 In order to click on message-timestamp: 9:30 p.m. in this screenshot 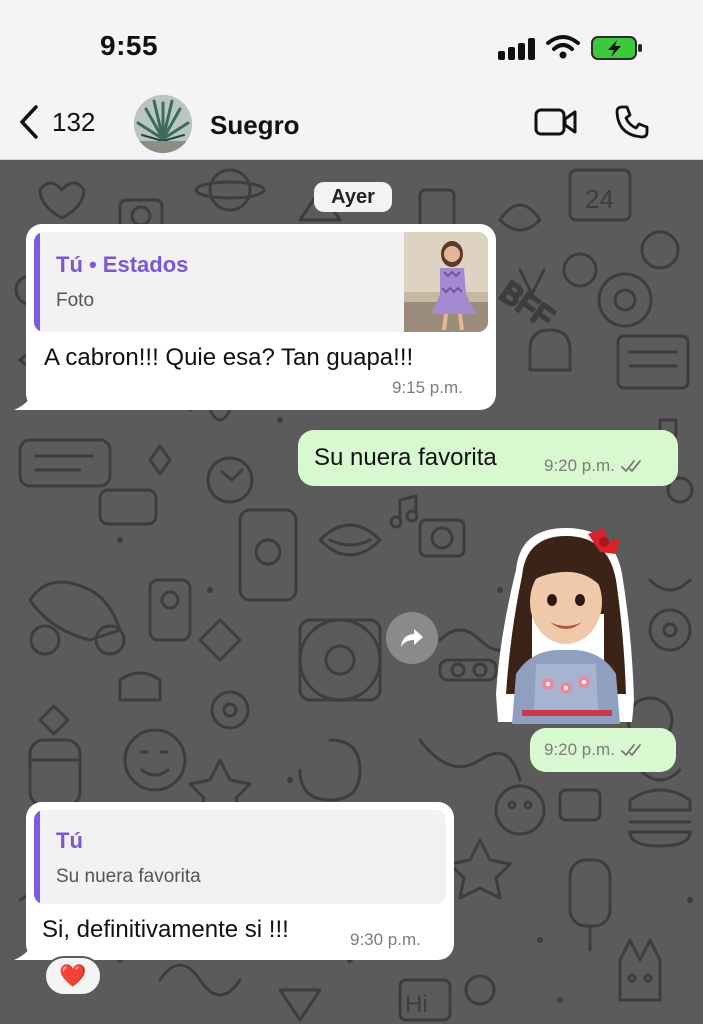, I will do `click(385, 940)`.